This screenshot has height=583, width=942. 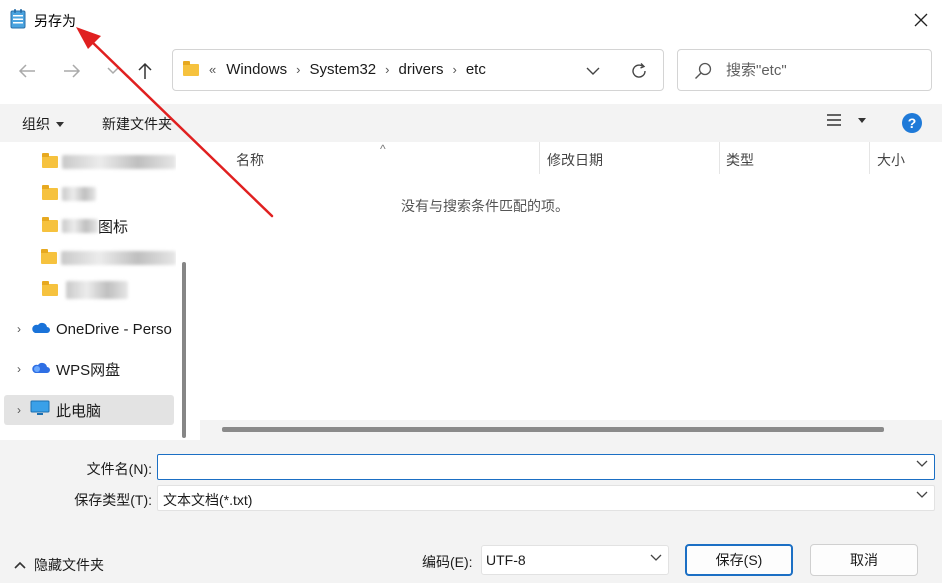 I want to click on filename-combobox, so click(x=546, y=467).